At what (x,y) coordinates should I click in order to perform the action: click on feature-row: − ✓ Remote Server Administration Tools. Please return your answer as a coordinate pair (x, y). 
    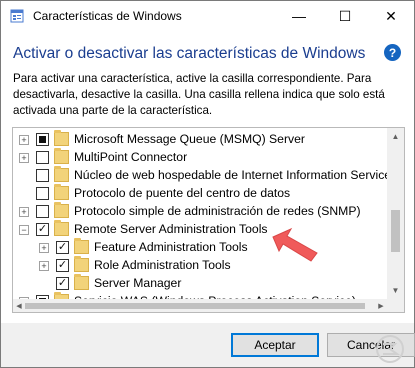
    Looking at the image, I should click on (198, 229).